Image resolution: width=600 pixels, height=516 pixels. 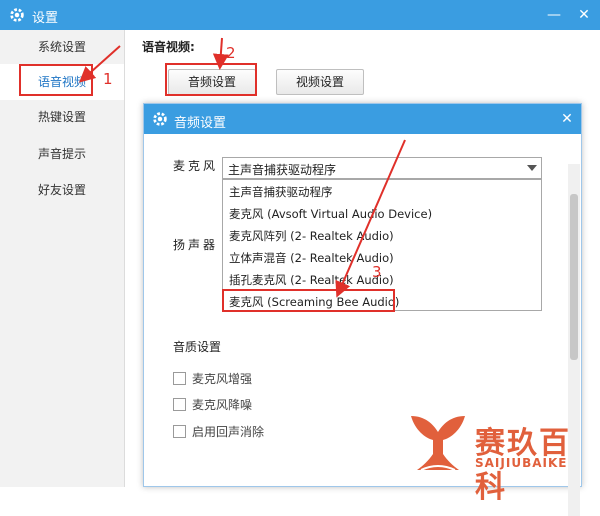 I want to click on window-title: 设置, so click(x=45, y=18).